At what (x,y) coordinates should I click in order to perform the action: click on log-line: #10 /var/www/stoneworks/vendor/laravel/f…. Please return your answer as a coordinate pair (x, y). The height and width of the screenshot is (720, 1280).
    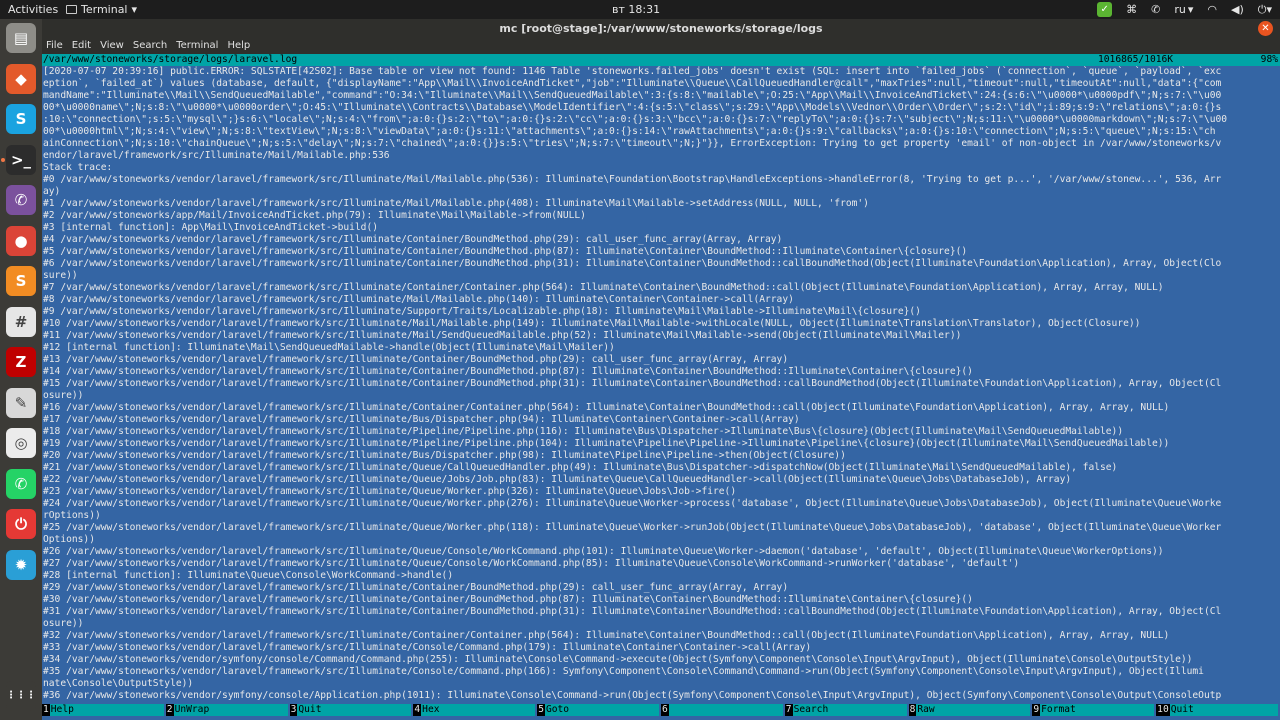
    Looking at the image, I should click on (592, 323).